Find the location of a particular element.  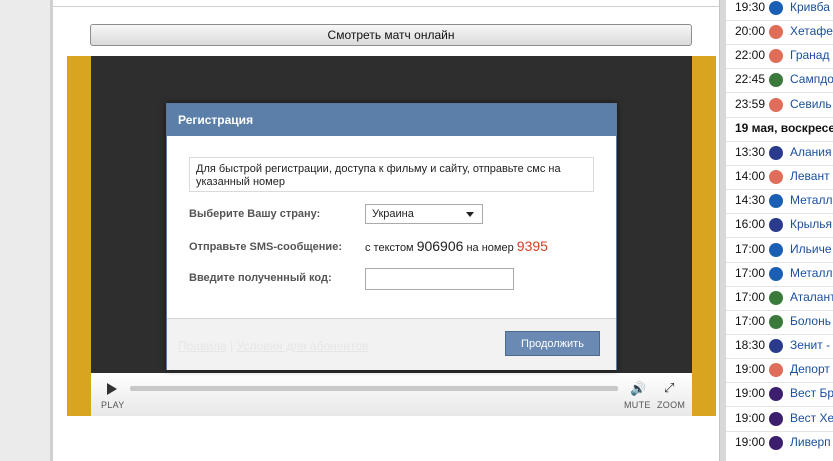

match-teams-link: Аталанта is located at coordinates (811, 297).